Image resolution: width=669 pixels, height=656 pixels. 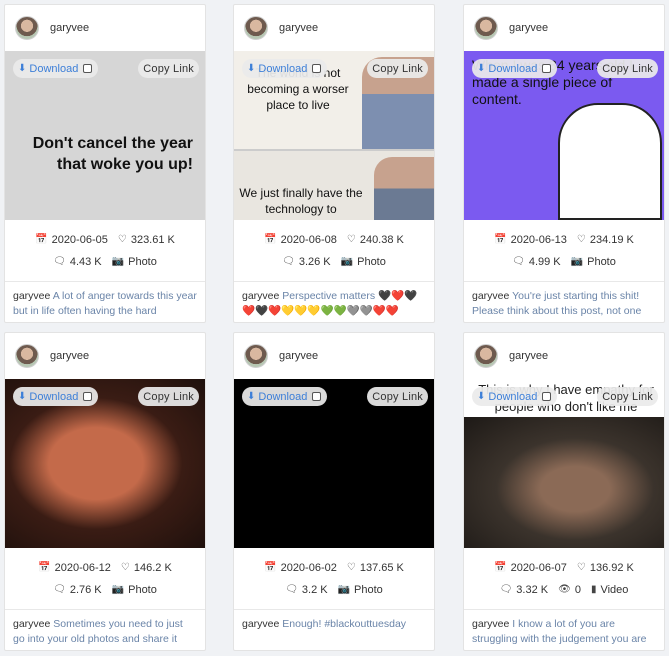 I want to click on post-date: 2020-06-13, so click(x=538, y=239).